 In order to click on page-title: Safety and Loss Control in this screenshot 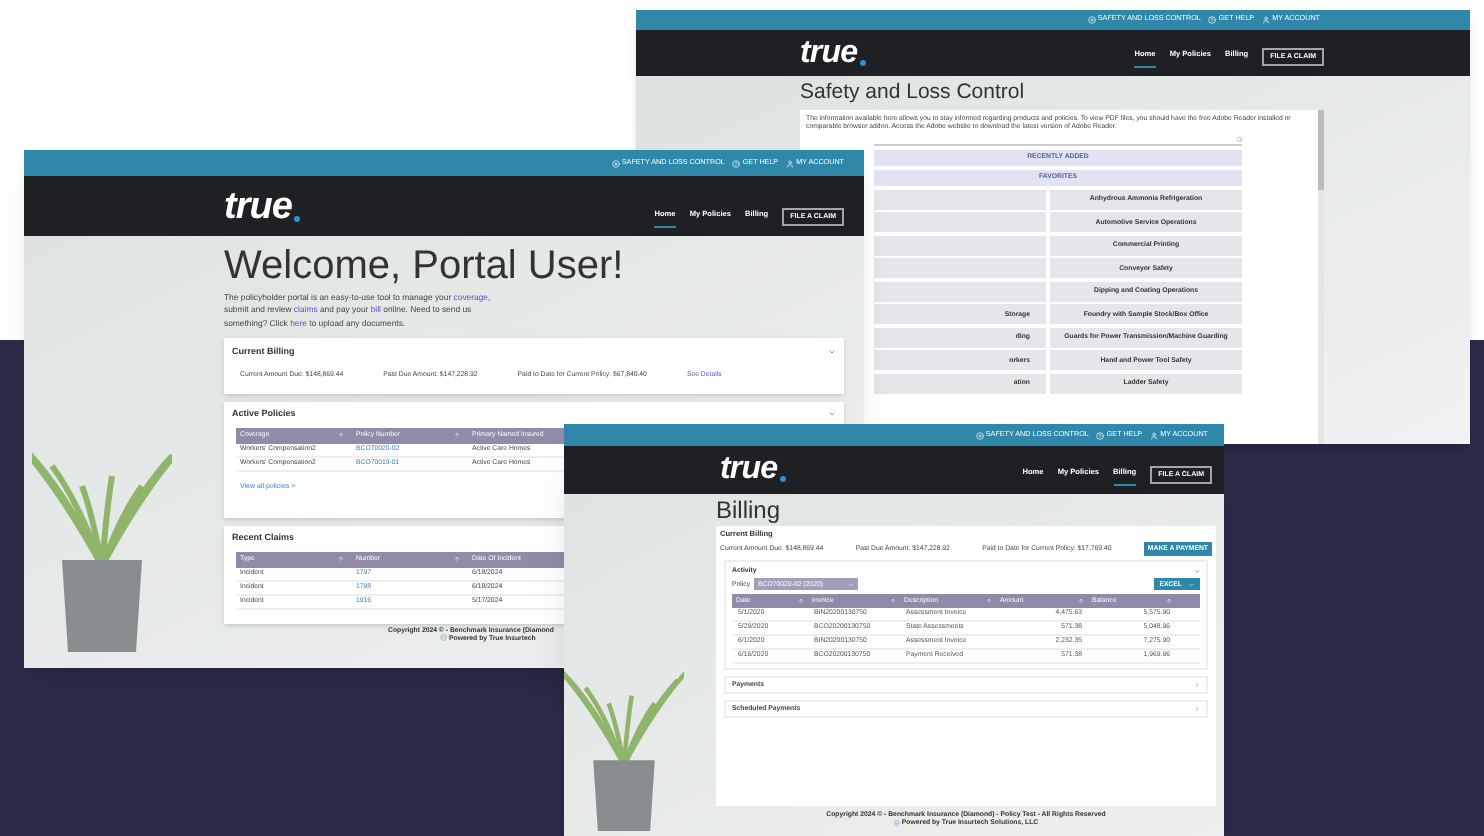, I will do `click(913, 92)`.